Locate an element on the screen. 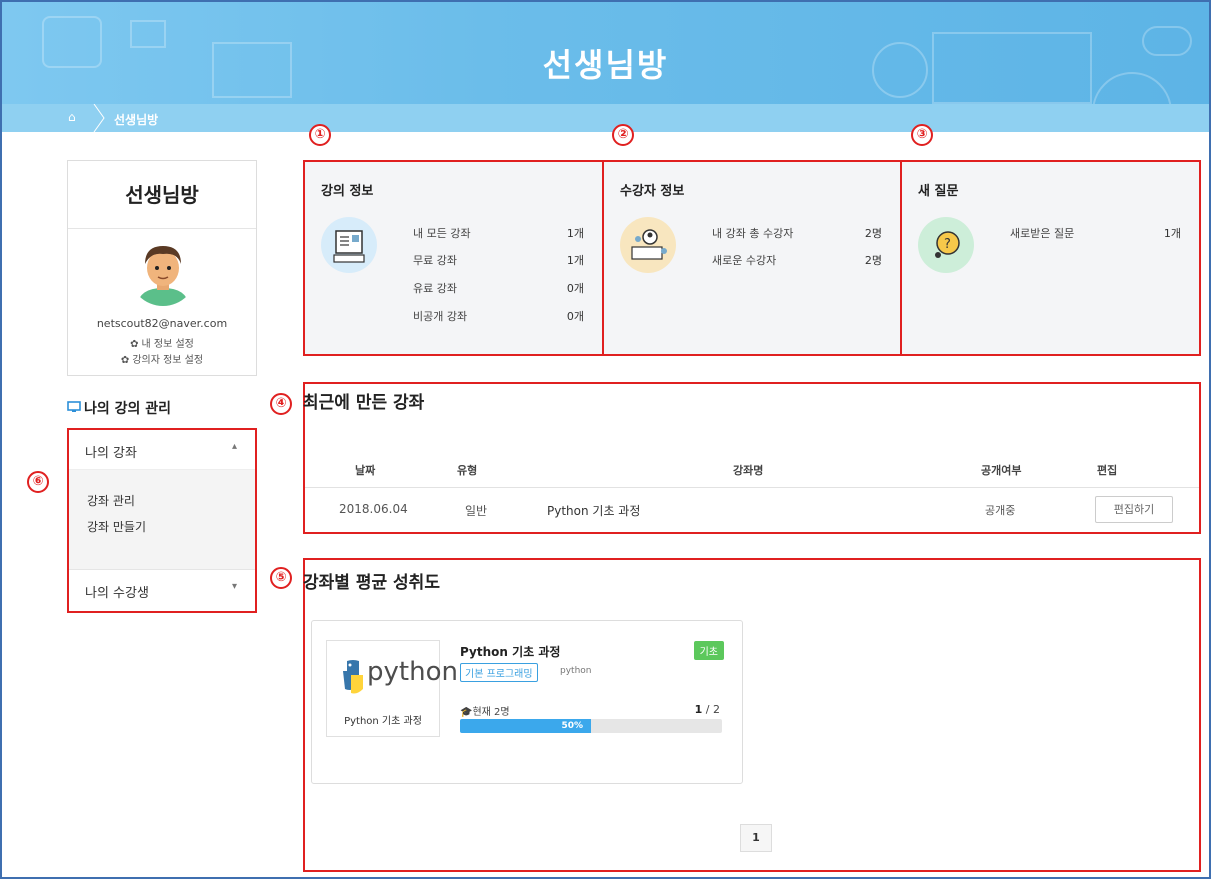 The width and height of the screenshot is (1211, 879). student-count-label: 현재 2명 is located at coordinates (491, 712).